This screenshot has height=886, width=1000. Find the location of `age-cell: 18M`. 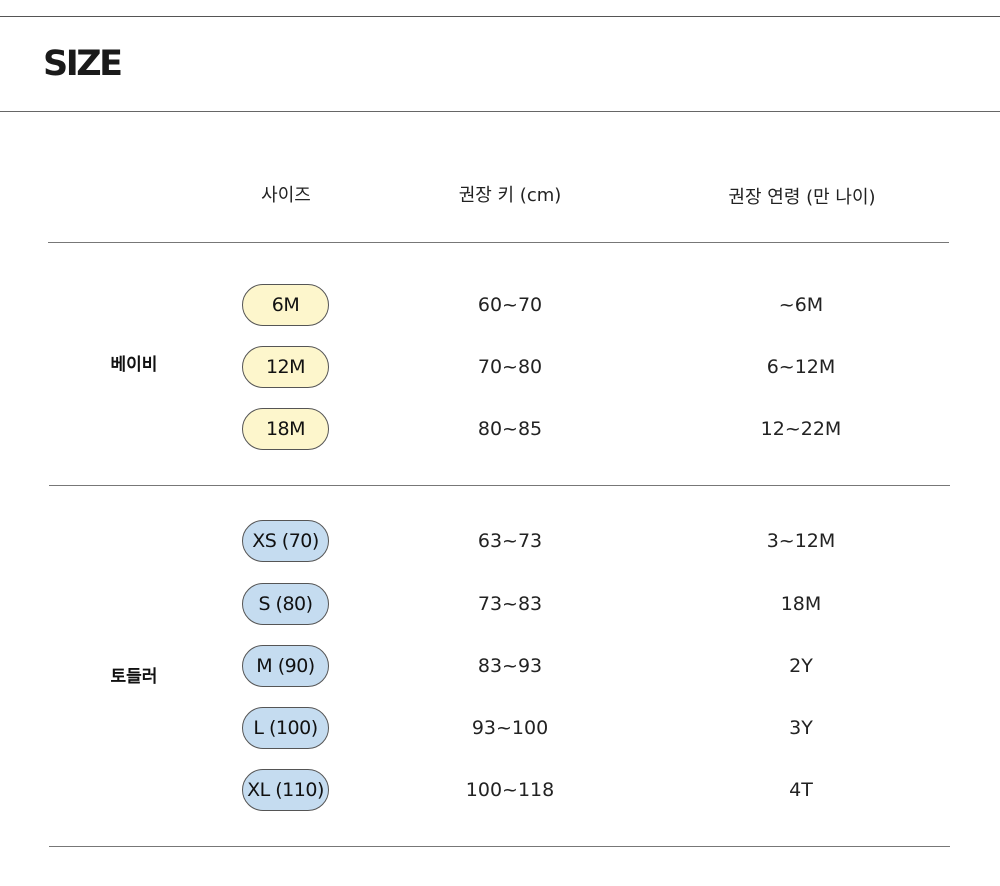

age-cell: 18M is located at coordinates (801, 604).